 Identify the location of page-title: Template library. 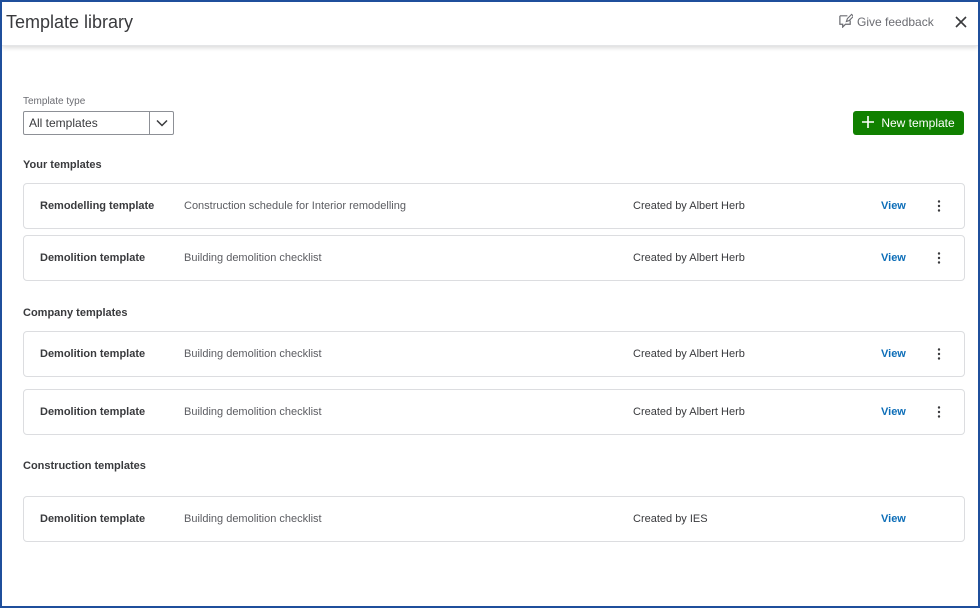
(70, 22).